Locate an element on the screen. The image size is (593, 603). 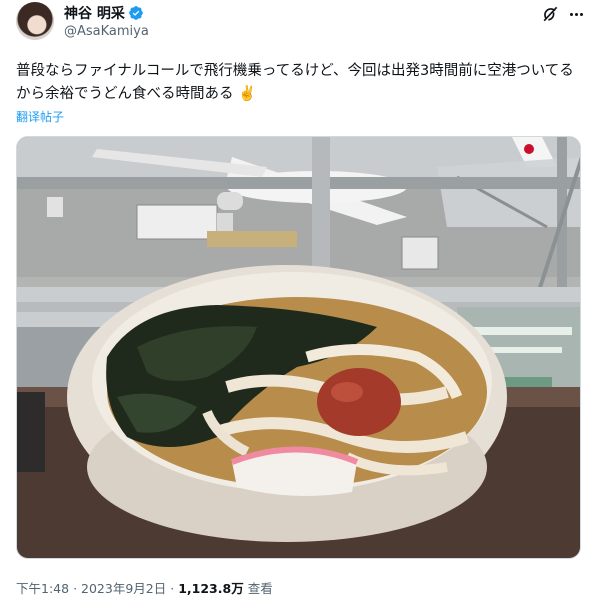
tweet-meta: 下午1:48 · 2023年9月2日 · 1,123.8万 查看 is located at coordinates (144, 587).